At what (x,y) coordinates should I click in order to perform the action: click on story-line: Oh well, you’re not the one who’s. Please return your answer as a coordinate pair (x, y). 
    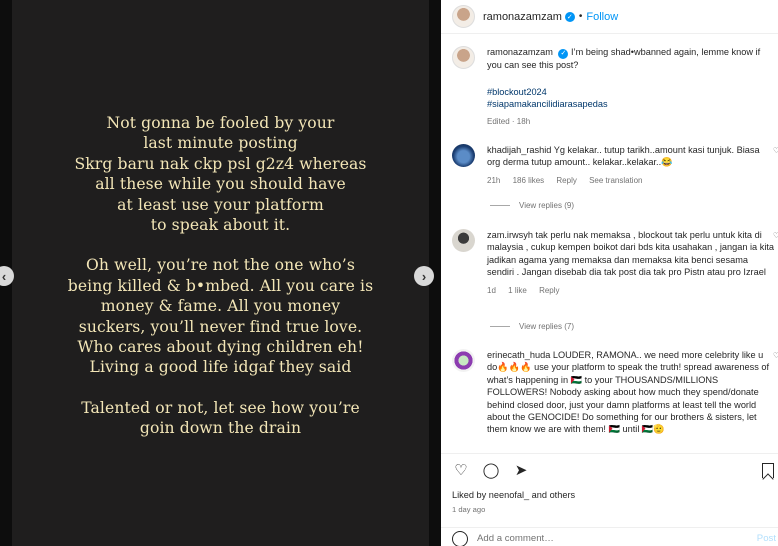
    Looking at the image, I should click on (220, 265).